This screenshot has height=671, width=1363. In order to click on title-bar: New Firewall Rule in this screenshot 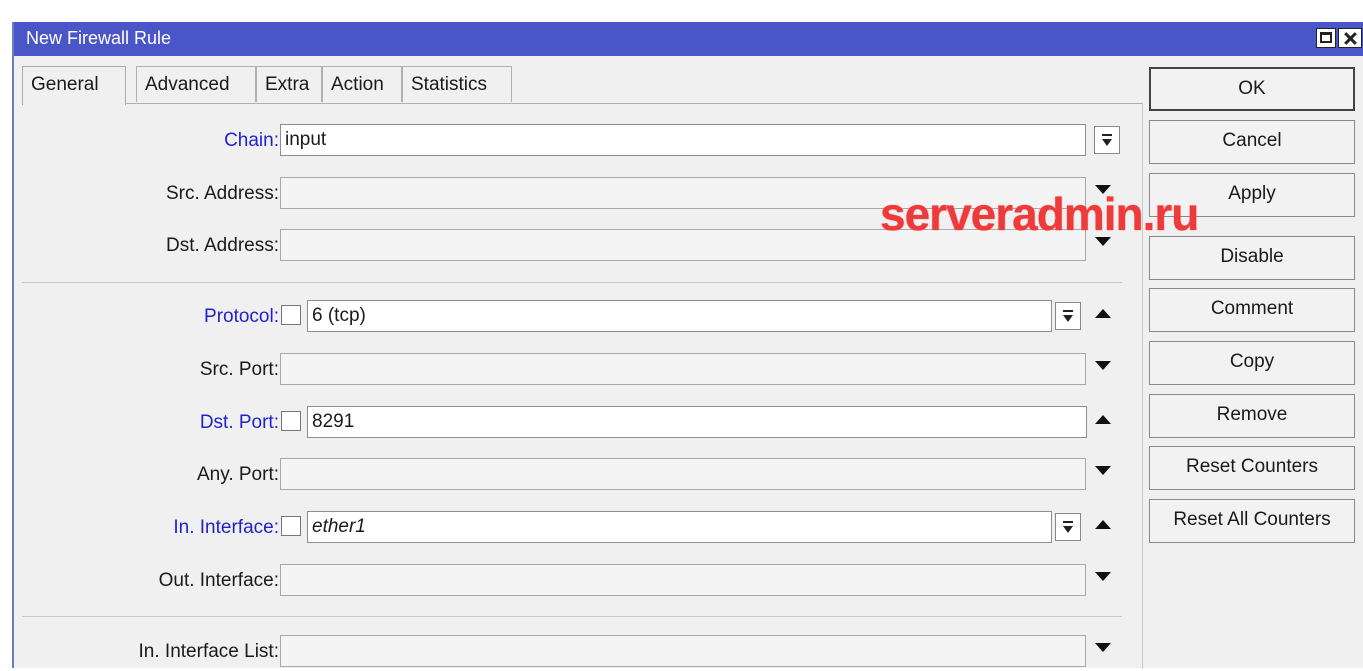, I will do `click(688, 39)`.